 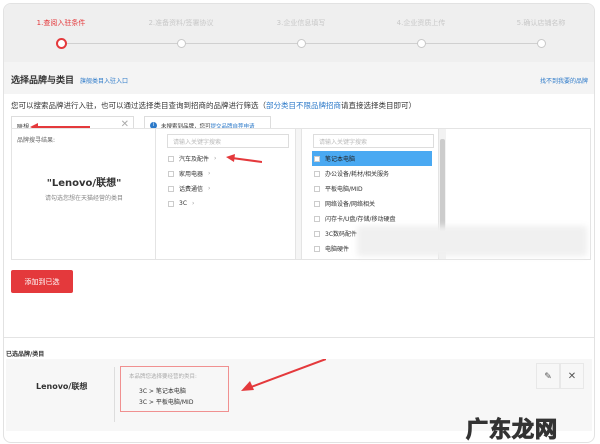 I want to click on selected-title: 已选品牌/类目, so click(x=25, y=354).